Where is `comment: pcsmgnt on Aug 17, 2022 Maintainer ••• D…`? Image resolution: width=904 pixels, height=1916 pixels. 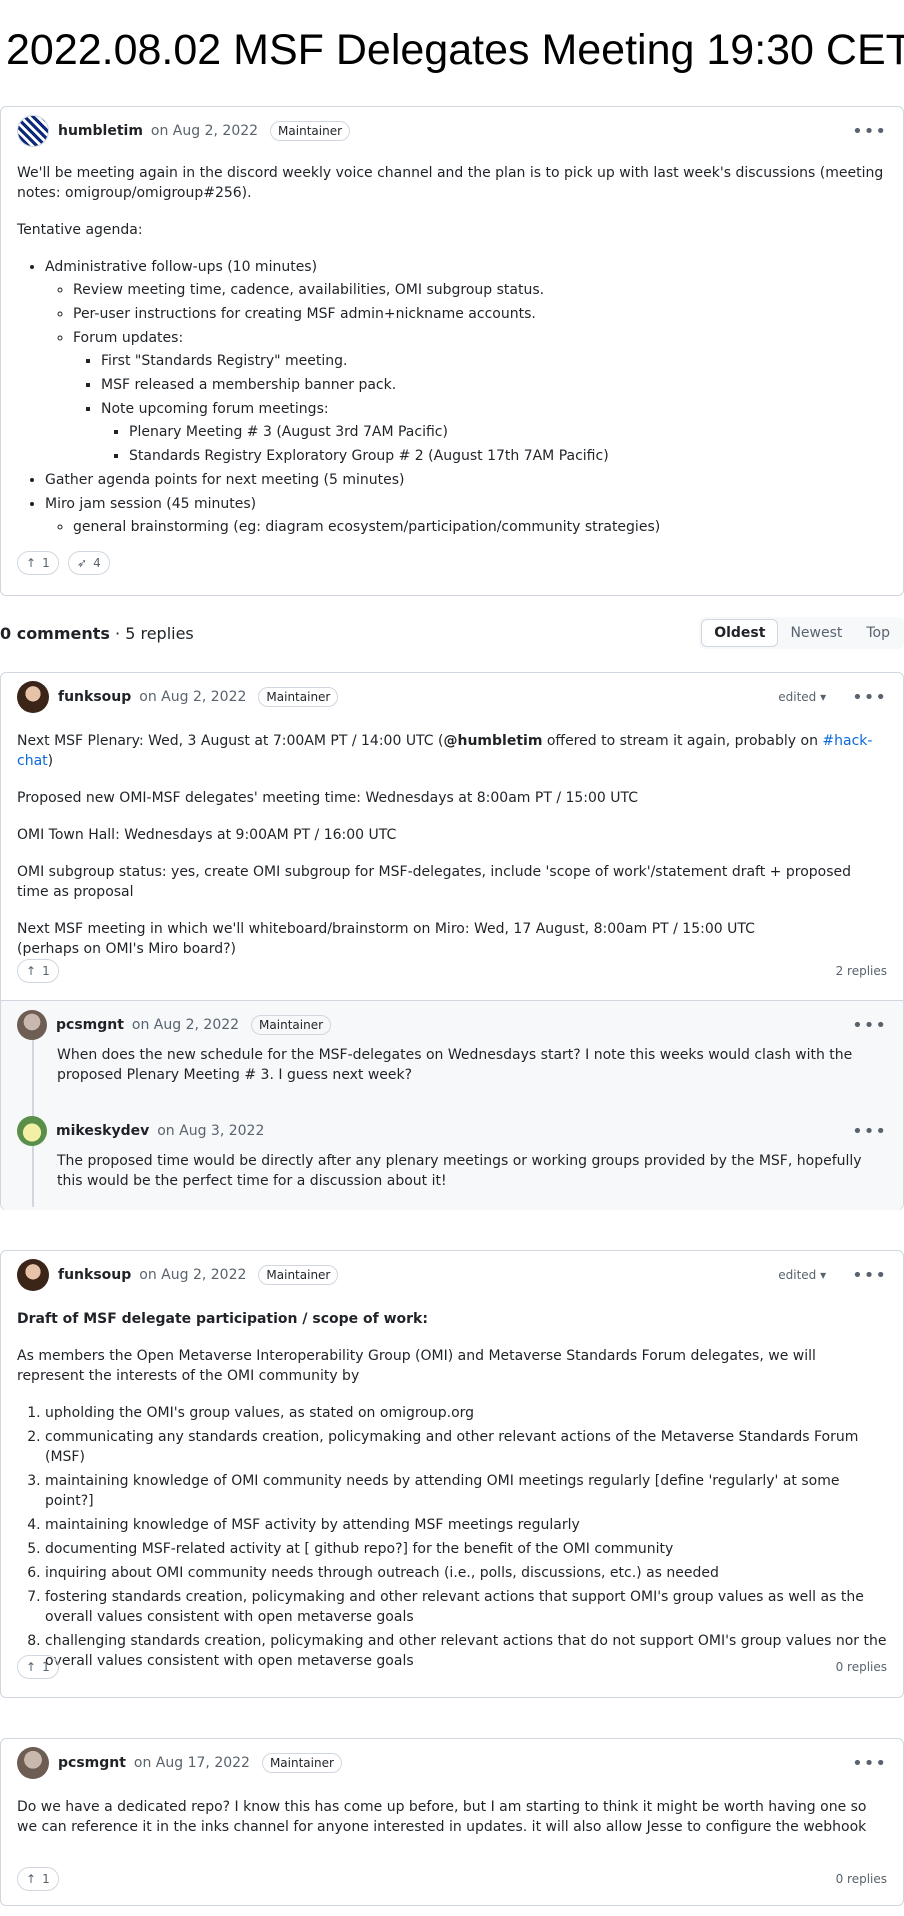 comment: pcsmgnt on Aug 17, 2022 Maintainer ••• D… is located at coordinates (452, 1822).